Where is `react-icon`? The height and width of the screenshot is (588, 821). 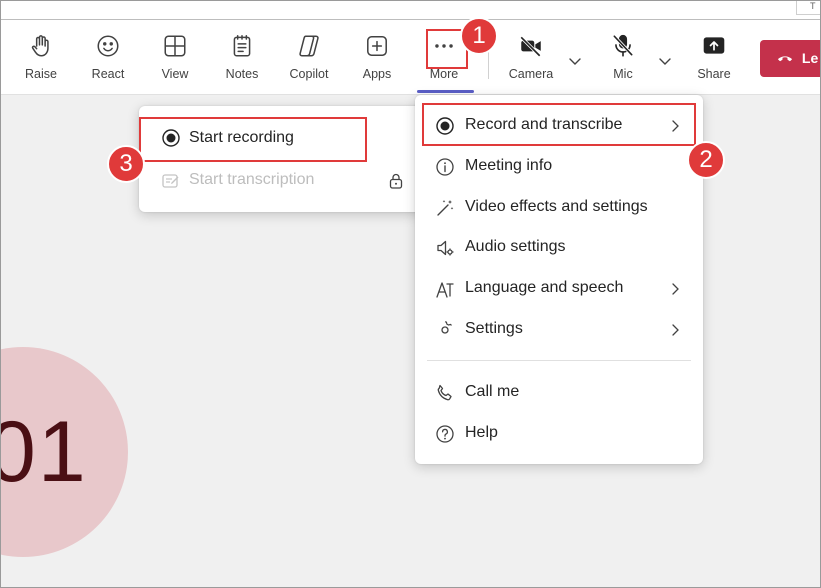
react-icon is located at coordinates (108, 48).